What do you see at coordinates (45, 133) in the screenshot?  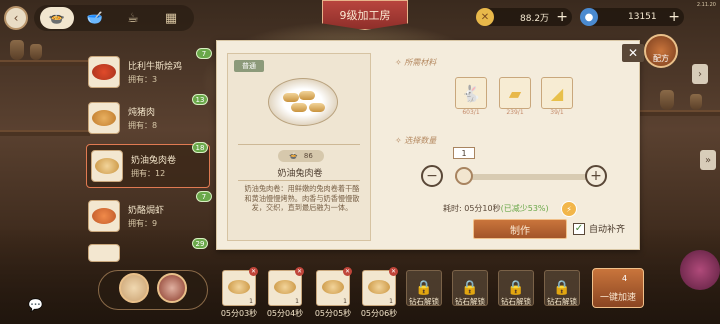 I see `shelf` at bounding box center [45, 133].